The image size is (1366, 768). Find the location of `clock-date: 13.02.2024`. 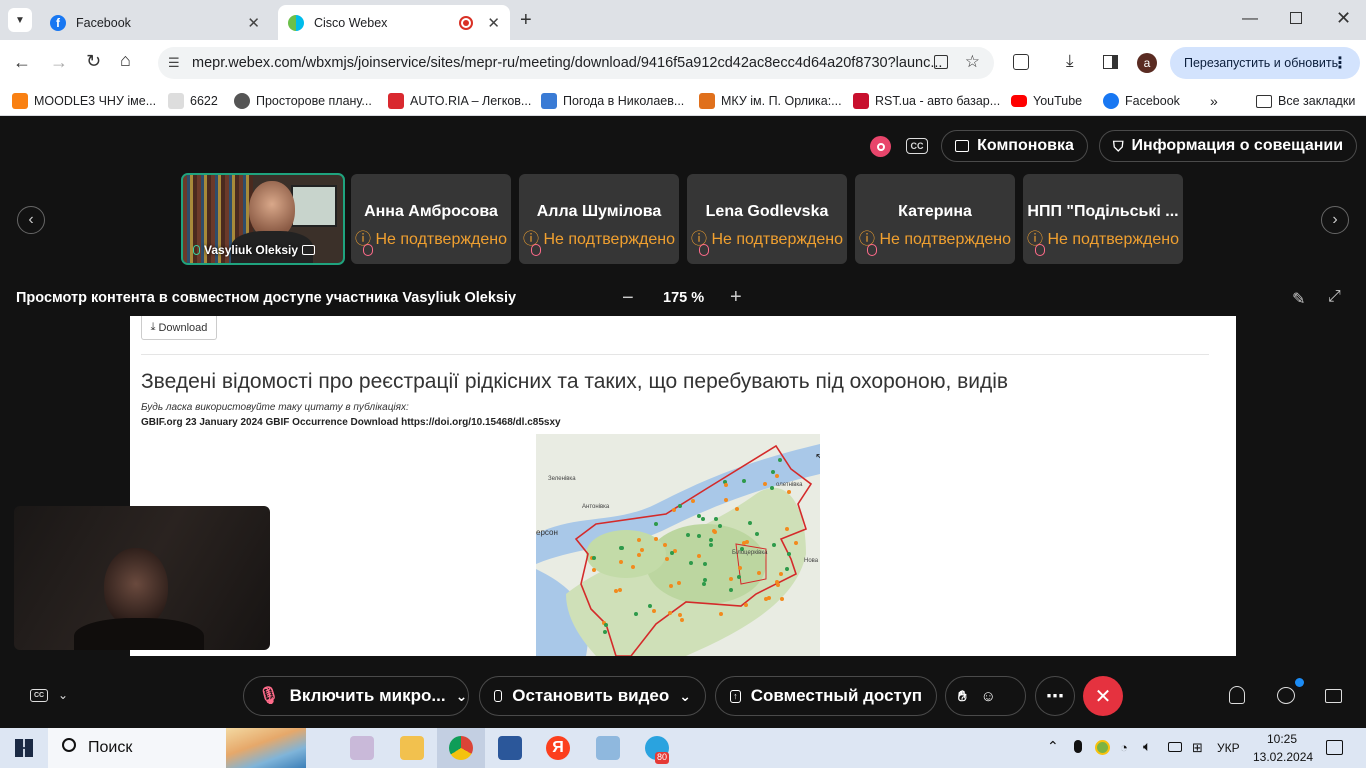

clock-date: 13.02.2024 is located at coordinates (1283, 757).